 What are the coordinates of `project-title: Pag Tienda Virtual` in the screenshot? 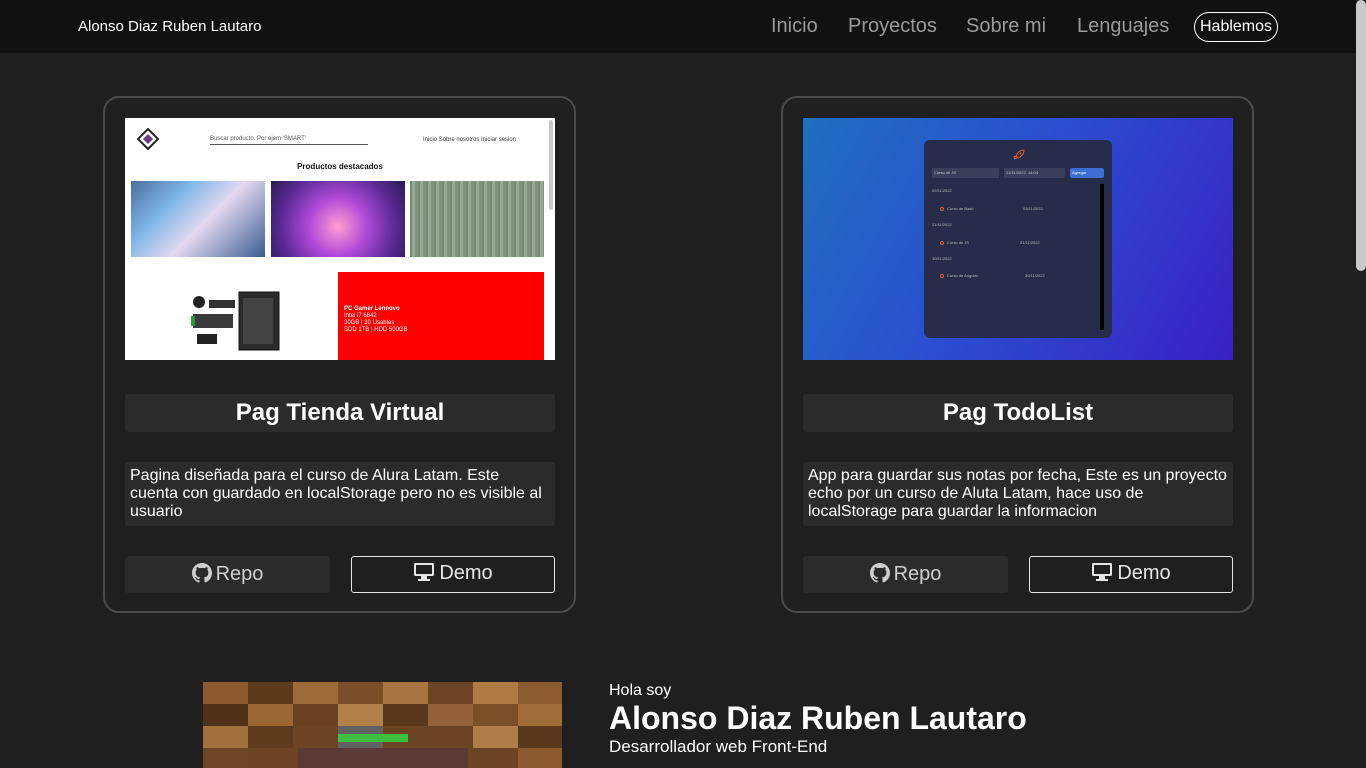 It's located at (340, 413).